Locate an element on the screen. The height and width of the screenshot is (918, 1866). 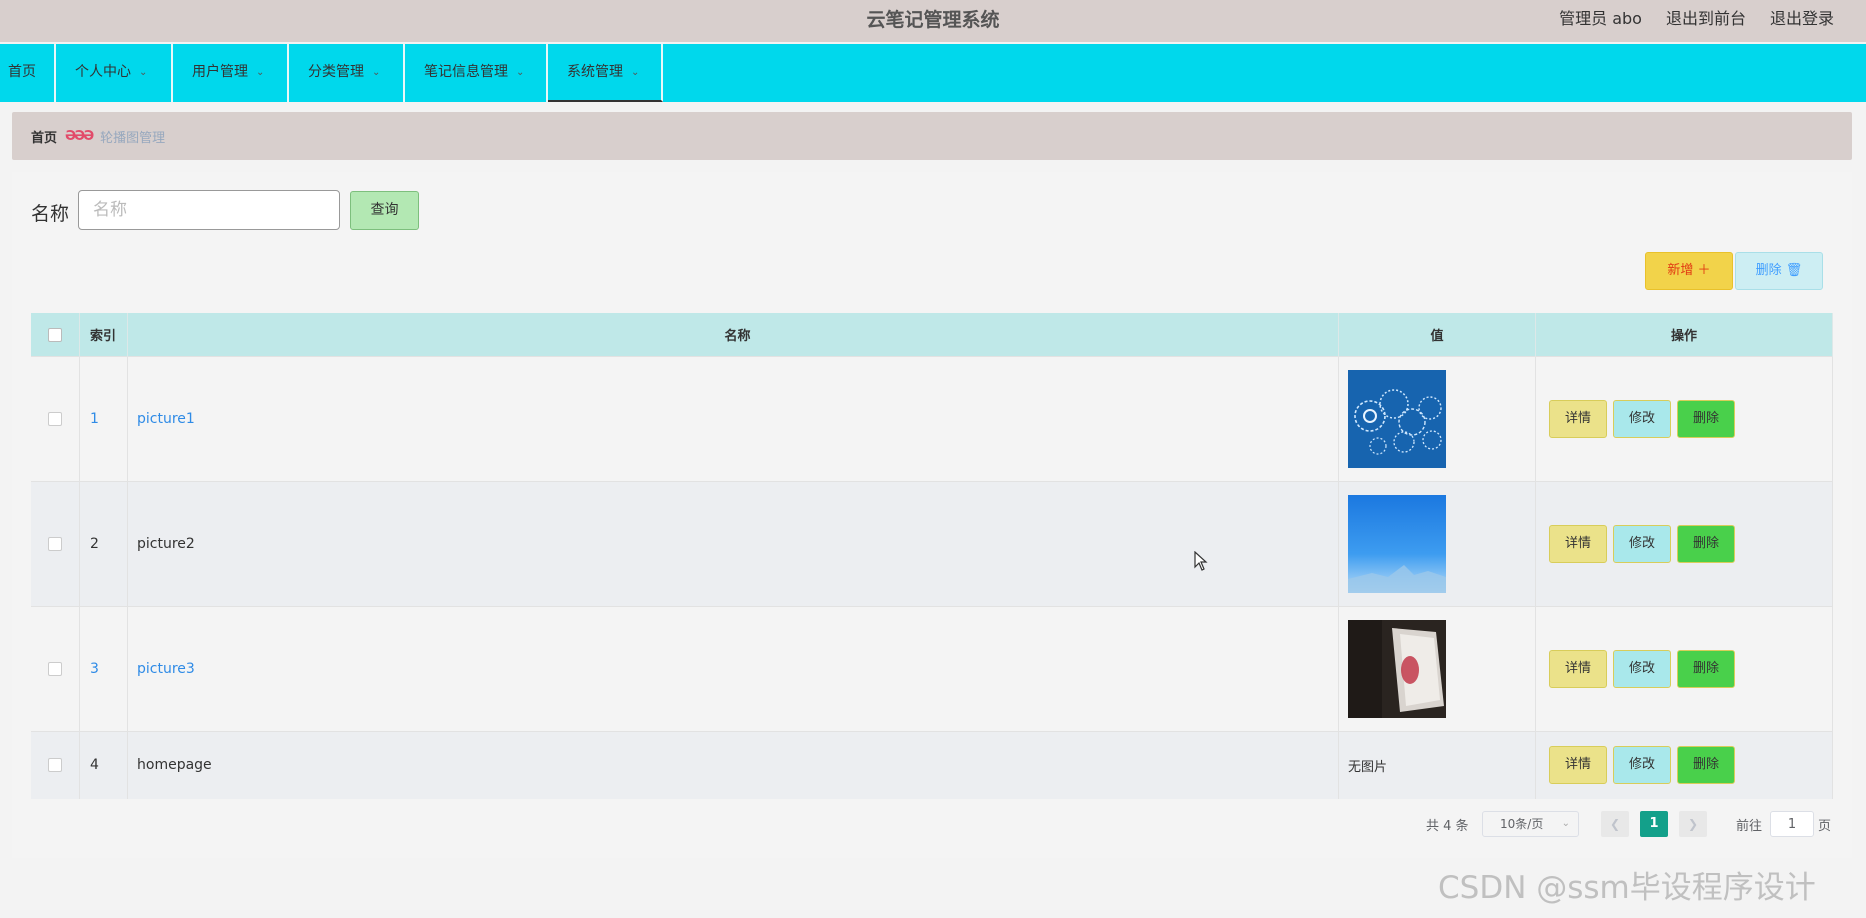
top-header: 云笔记管理系统 管理员 abo 退出到前台 退出登录 is located at coordinates (933, 21).